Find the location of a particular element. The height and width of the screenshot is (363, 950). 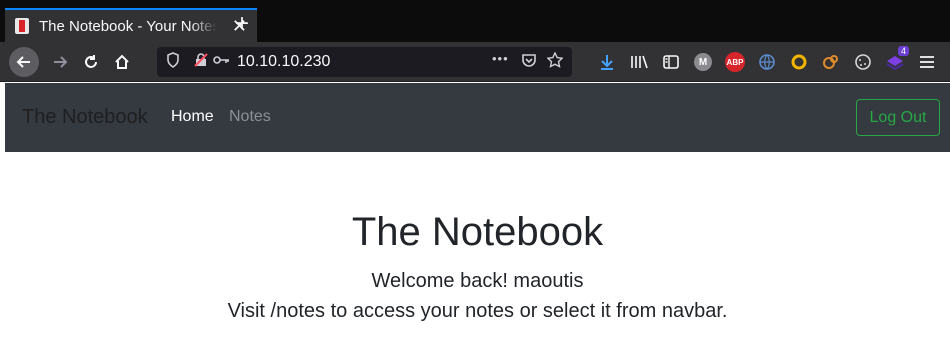

back-arrow-icon is located at coordinates (23, 62).